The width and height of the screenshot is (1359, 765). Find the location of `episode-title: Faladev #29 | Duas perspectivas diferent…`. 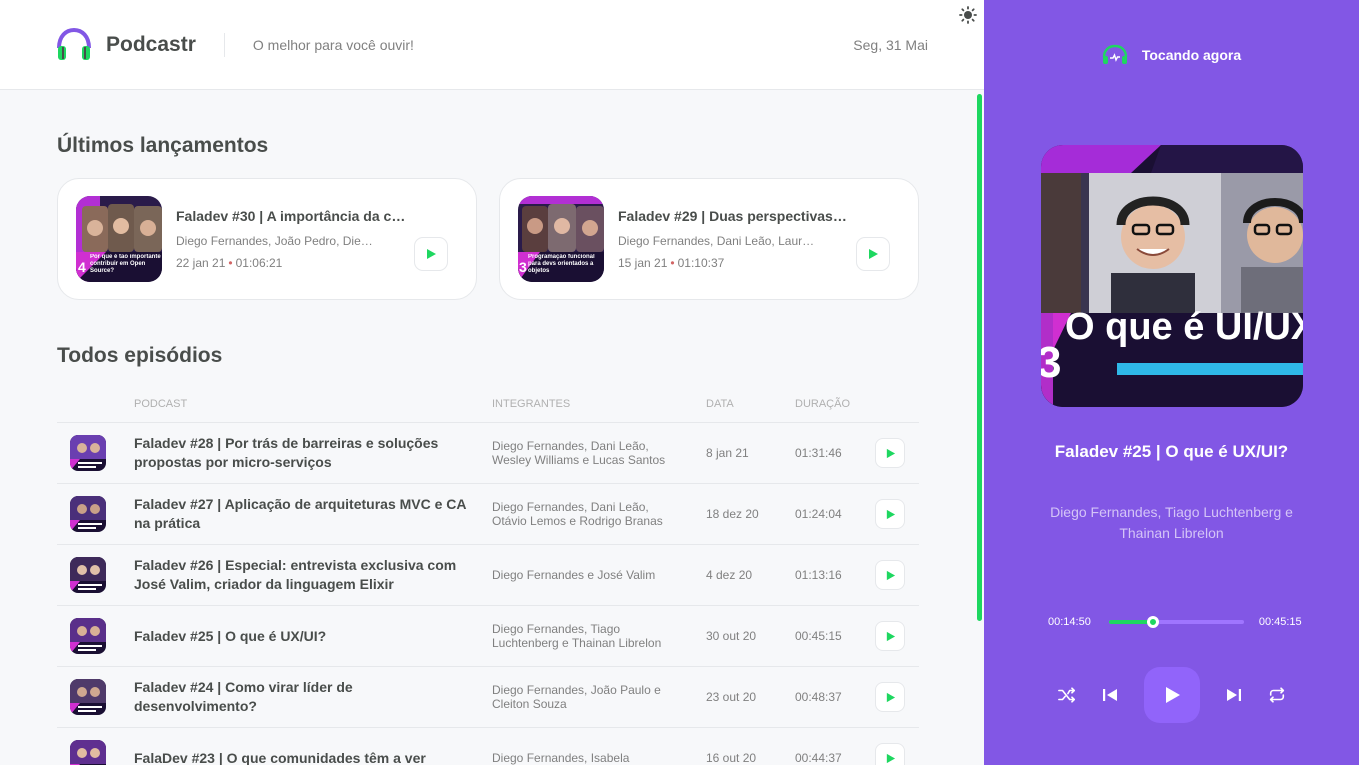

episode-title: Faladev #29 | Duas perspectivas diferent… is located at coordinates (733, 216).